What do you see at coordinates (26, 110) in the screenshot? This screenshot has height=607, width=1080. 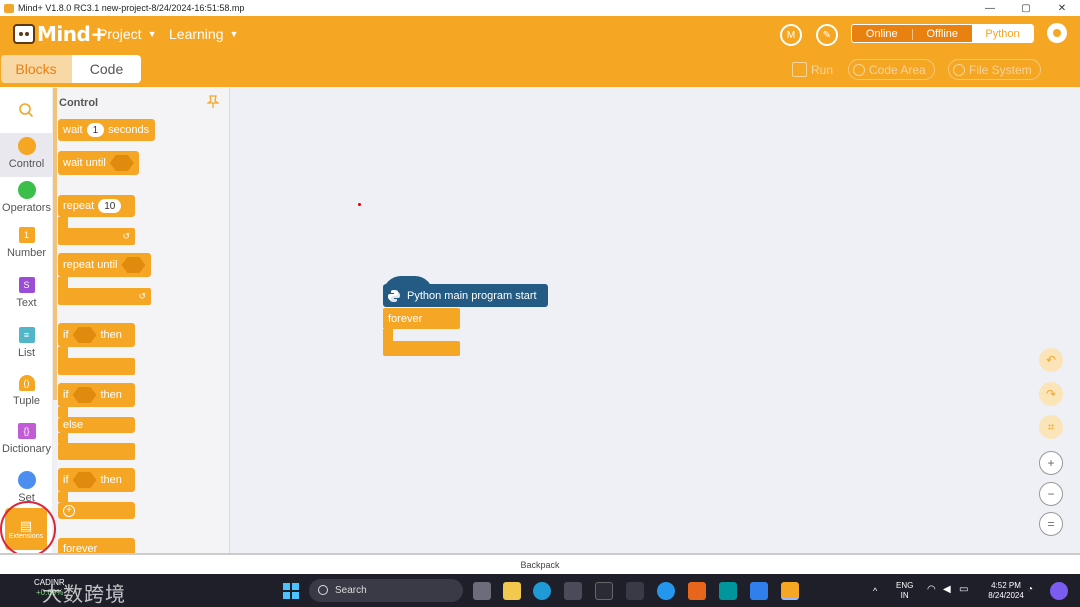 I see `search-icon` at bounding box center [26, 110].